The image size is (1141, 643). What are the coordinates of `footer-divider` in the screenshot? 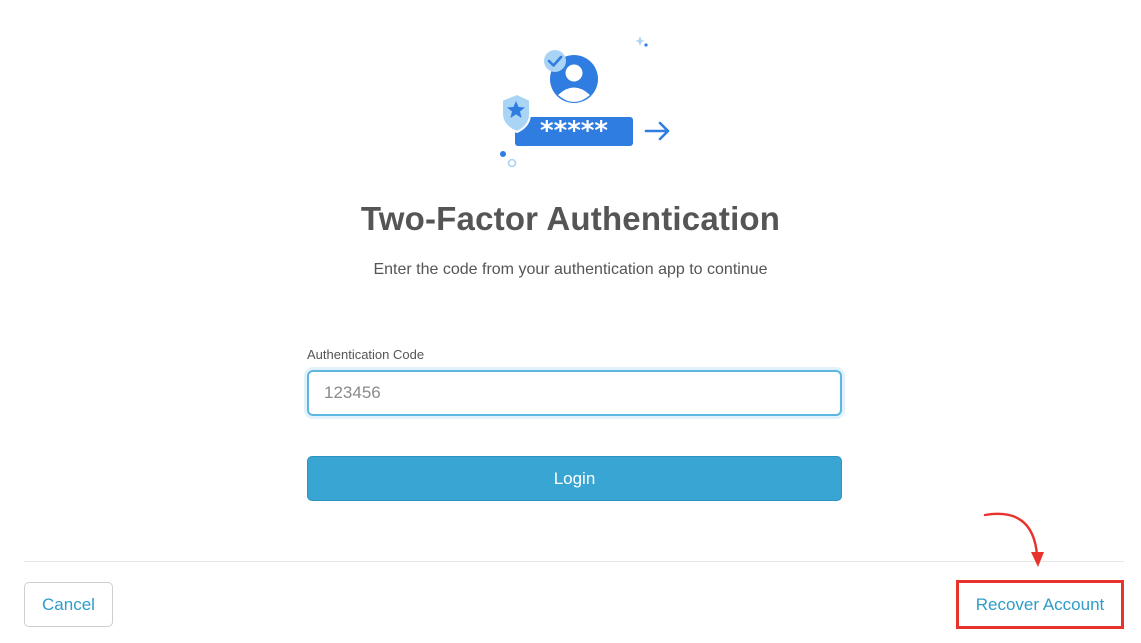 It's located at (574, 561).